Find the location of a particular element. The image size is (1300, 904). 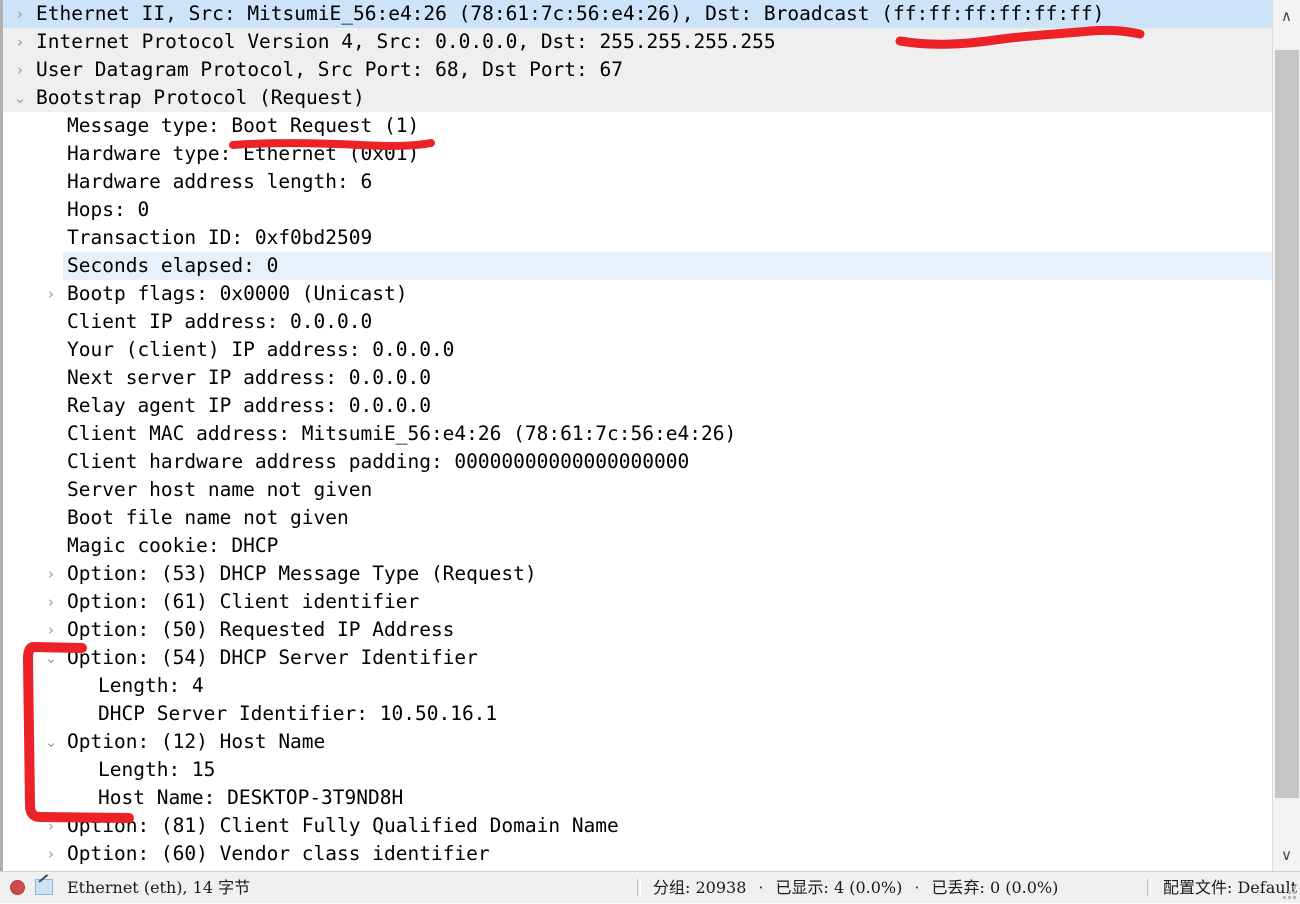

tree-row-label: DHCP Server Identifier: 10.50.16.1 is located at coordinates (298, 713).